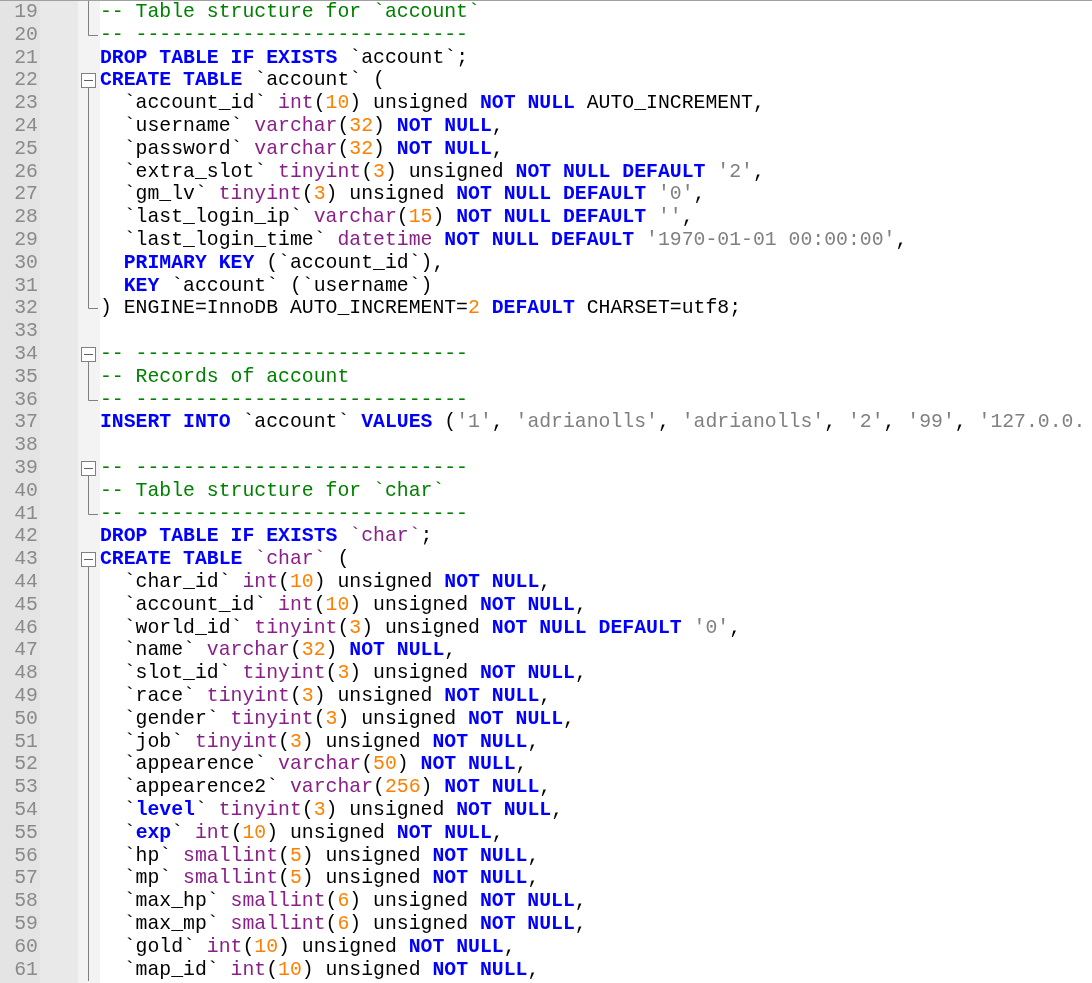 The image size is (1092, 983). Describe the element at coordinates (319, 947) in the screenshot. I see `code-line: `gold` int(10) unsigned NOT NULL,` at that location.